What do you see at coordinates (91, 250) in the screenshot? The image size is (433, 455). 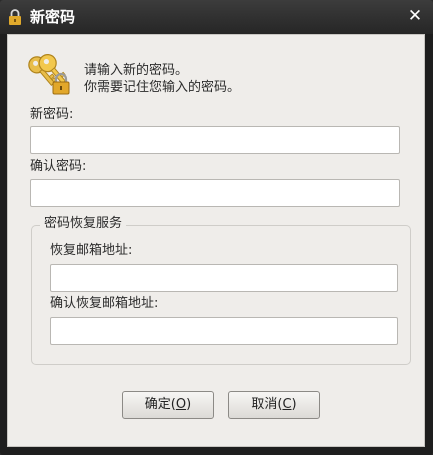 I see `recovery-email-label: 恢复邮箱地址:` at bounding box center [91, 250].